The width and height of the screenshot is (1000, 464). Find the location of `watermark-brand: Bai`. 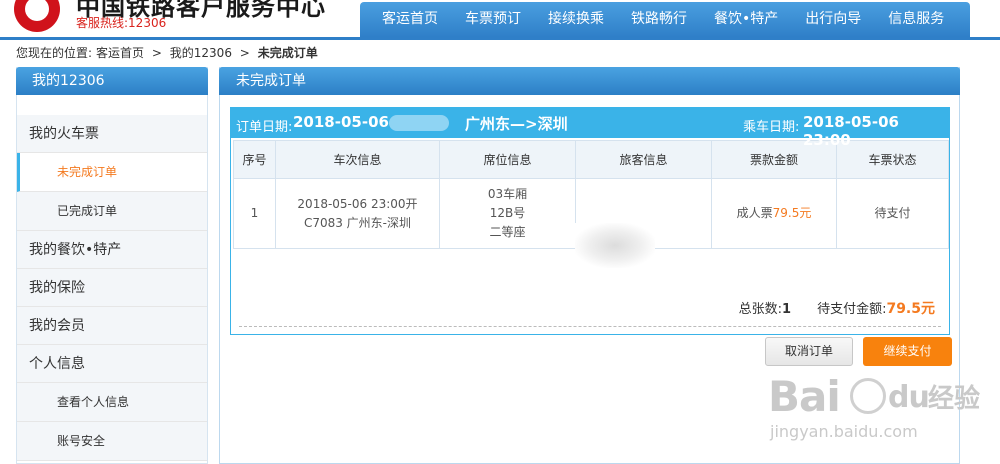

watermark-brand: Bai is located at coordinates (804, 396).